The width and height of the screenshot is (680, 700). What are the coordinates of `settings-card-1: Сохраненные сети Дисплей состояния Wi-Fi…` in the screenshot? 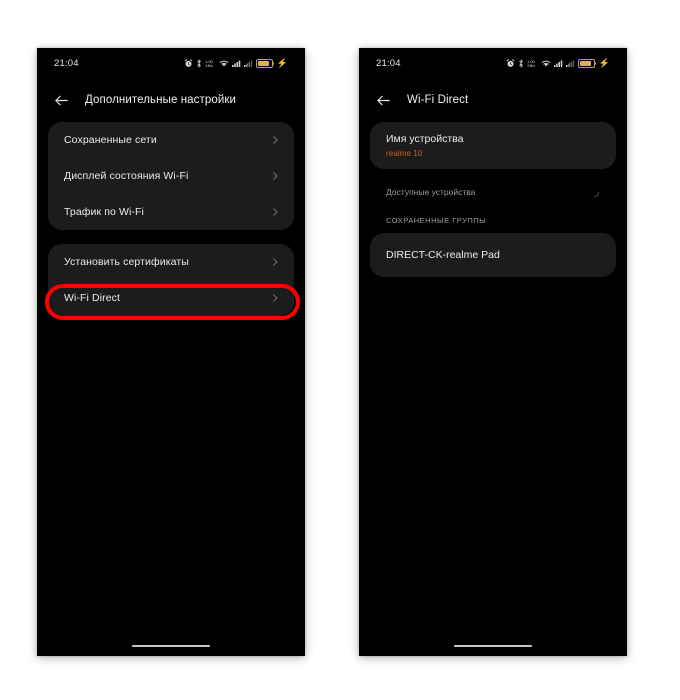 It's located at (171, 176).